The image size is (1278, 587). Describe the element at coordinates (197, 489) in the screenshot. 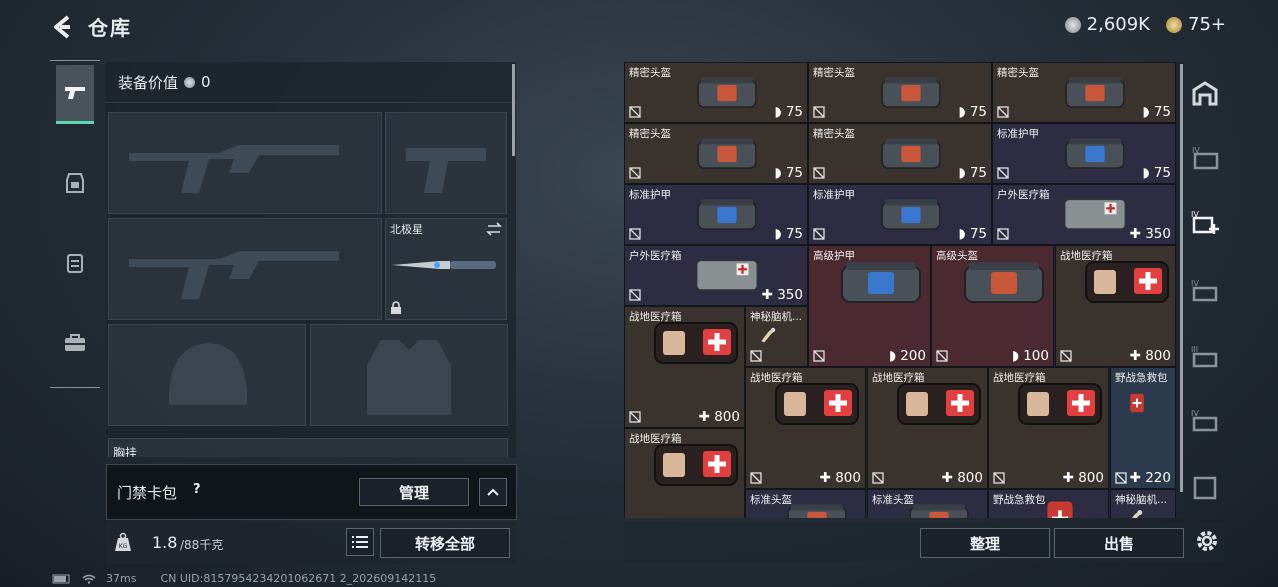

I see `help-icon: ?` at that location.